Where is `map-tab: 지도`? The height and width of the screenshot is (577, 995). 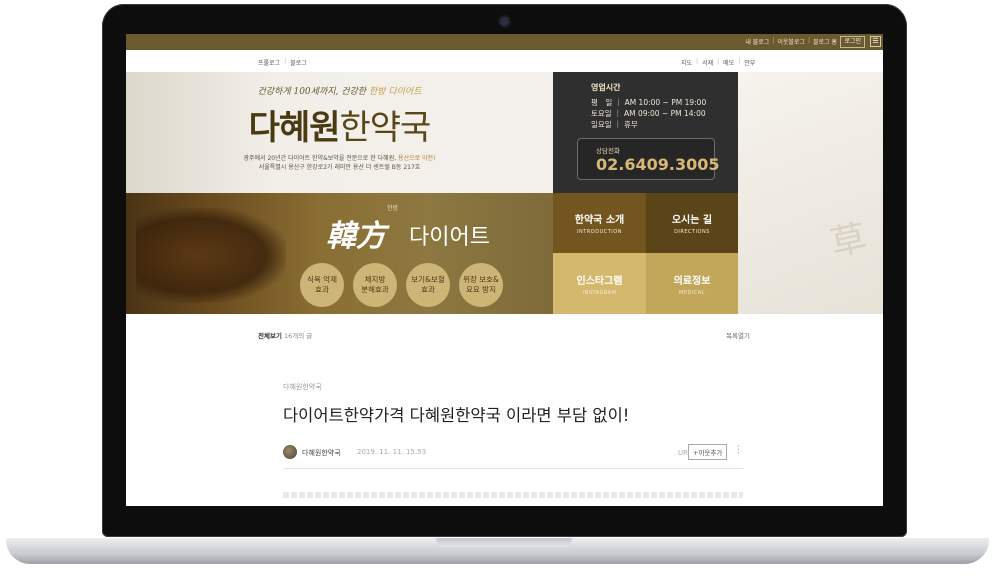 map-tab: 지도 is located at coordinates (686, 62).